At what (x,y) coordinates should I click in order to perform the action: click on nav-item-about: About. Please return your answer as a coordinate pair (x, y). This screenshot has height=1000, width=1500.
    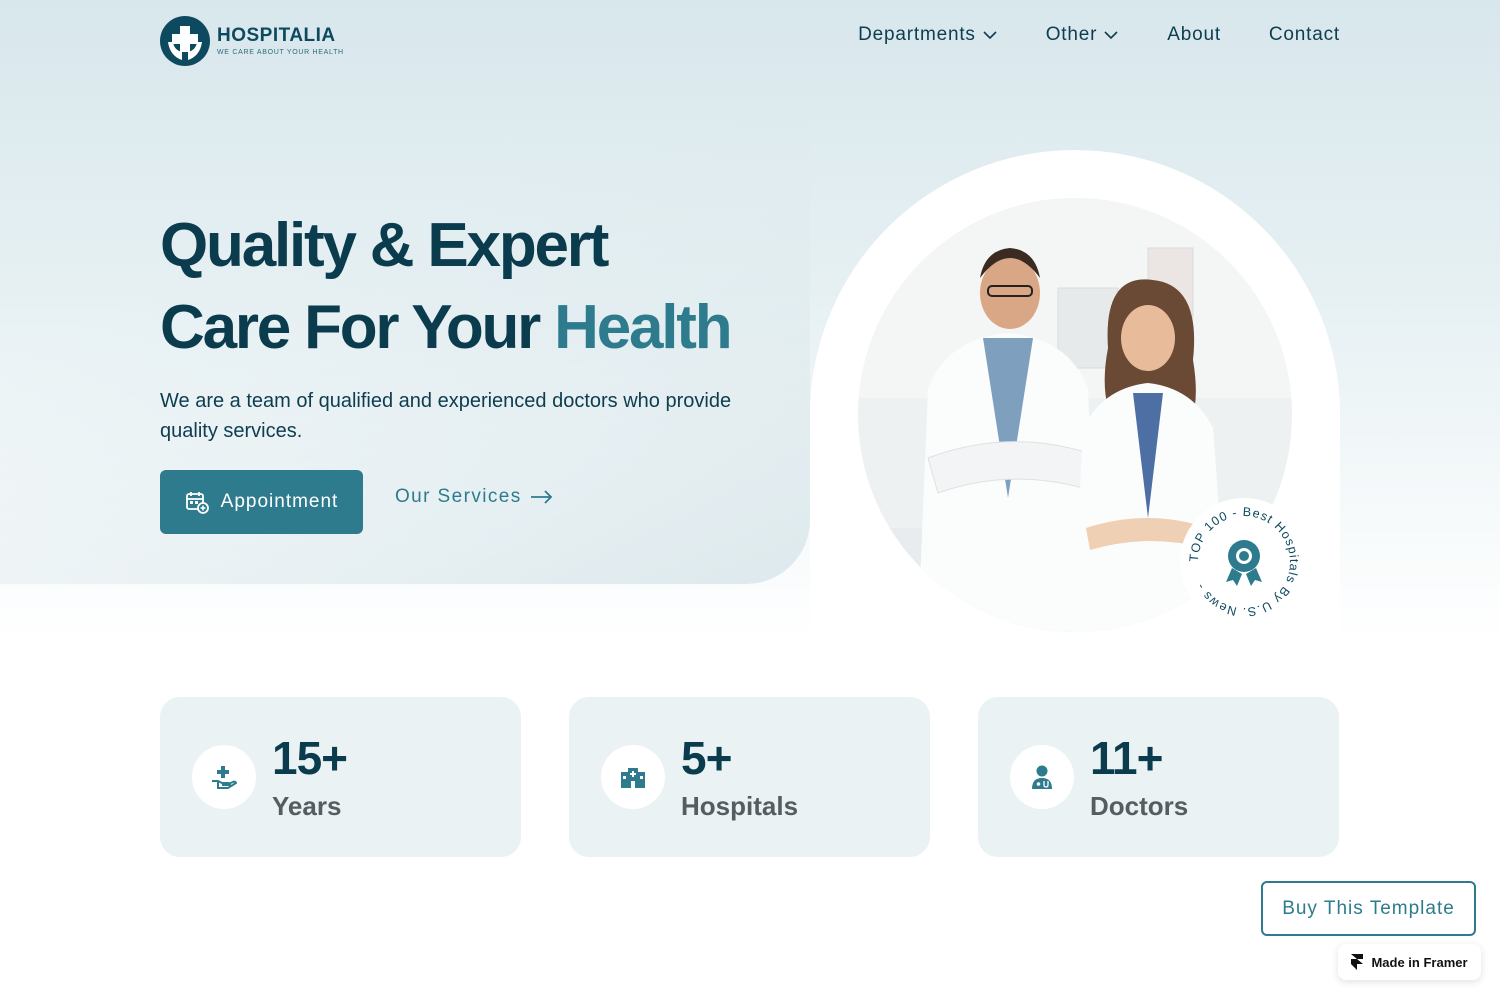
    Looking at the image, I should click on (1194, 35).